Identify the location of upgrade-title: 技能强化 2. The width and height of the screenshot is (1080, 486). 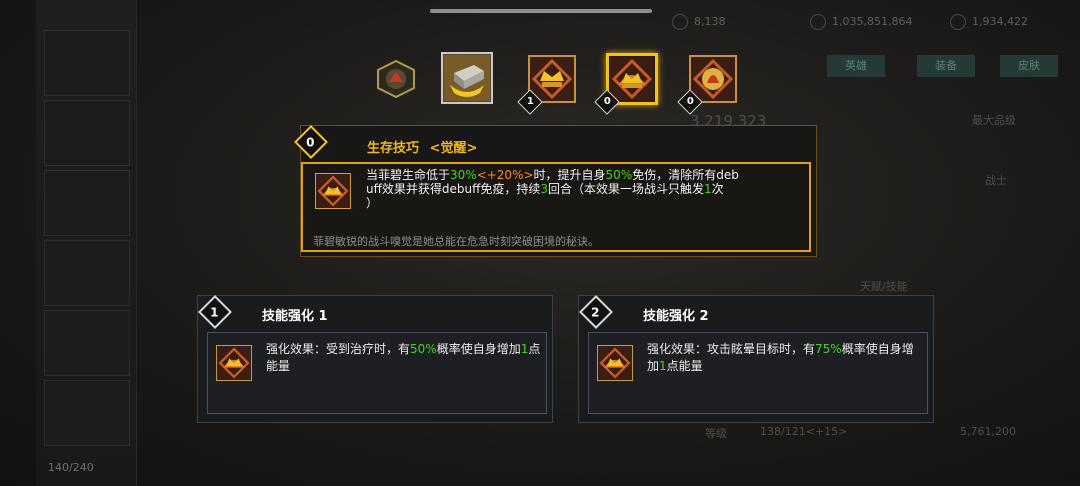
(676, 316).